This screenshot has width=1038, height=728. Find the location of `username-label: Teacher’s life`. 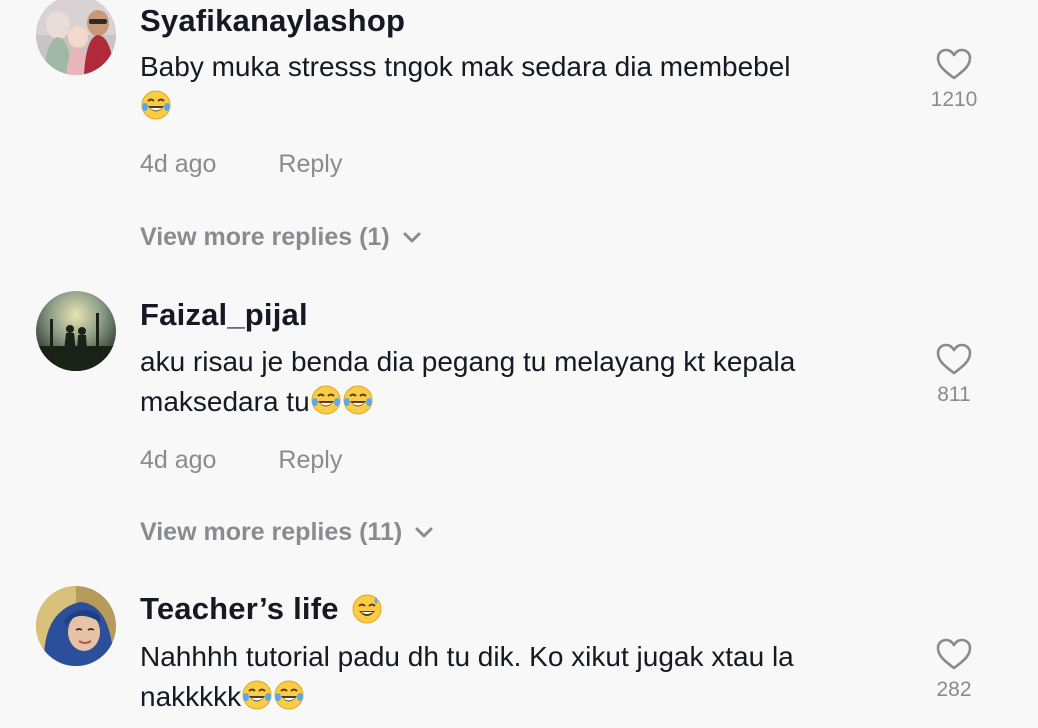

username-label: Teacher’s life is located at coordinates (239, 608).